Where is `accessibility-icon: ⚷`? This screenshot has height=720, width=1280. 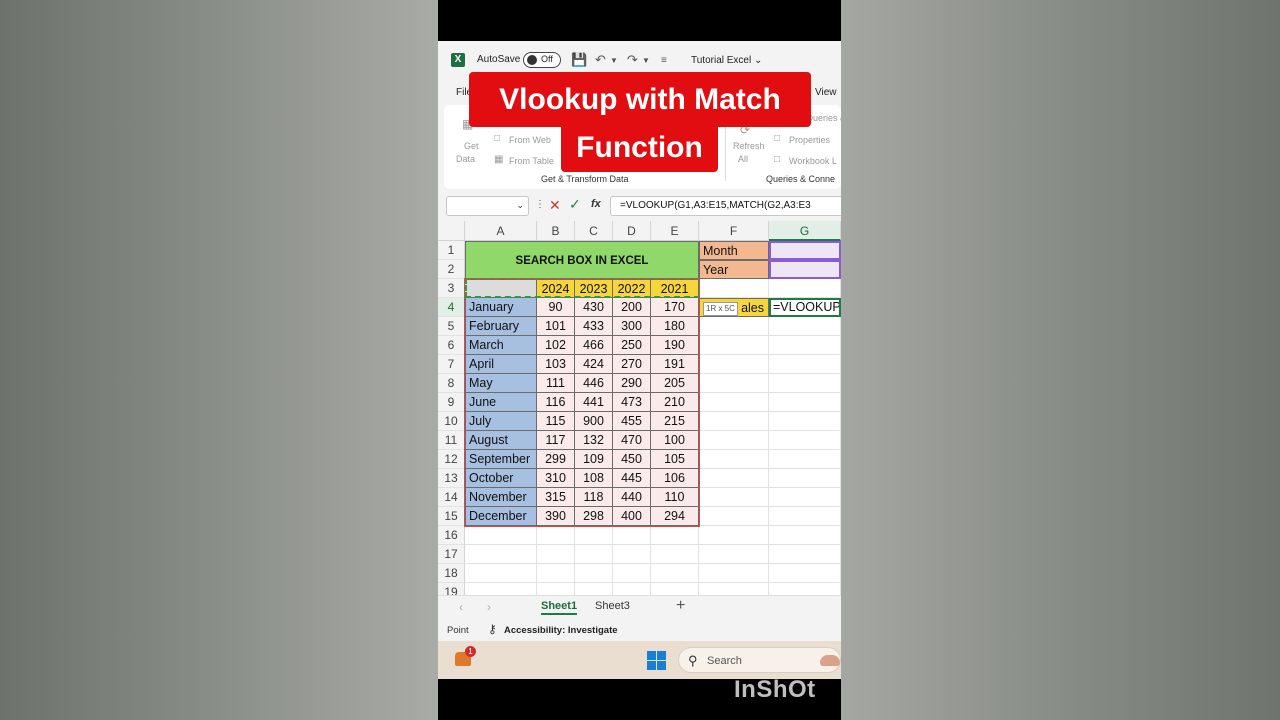 accessibility-icon: ⚷ is located at coordinates (492, 629).